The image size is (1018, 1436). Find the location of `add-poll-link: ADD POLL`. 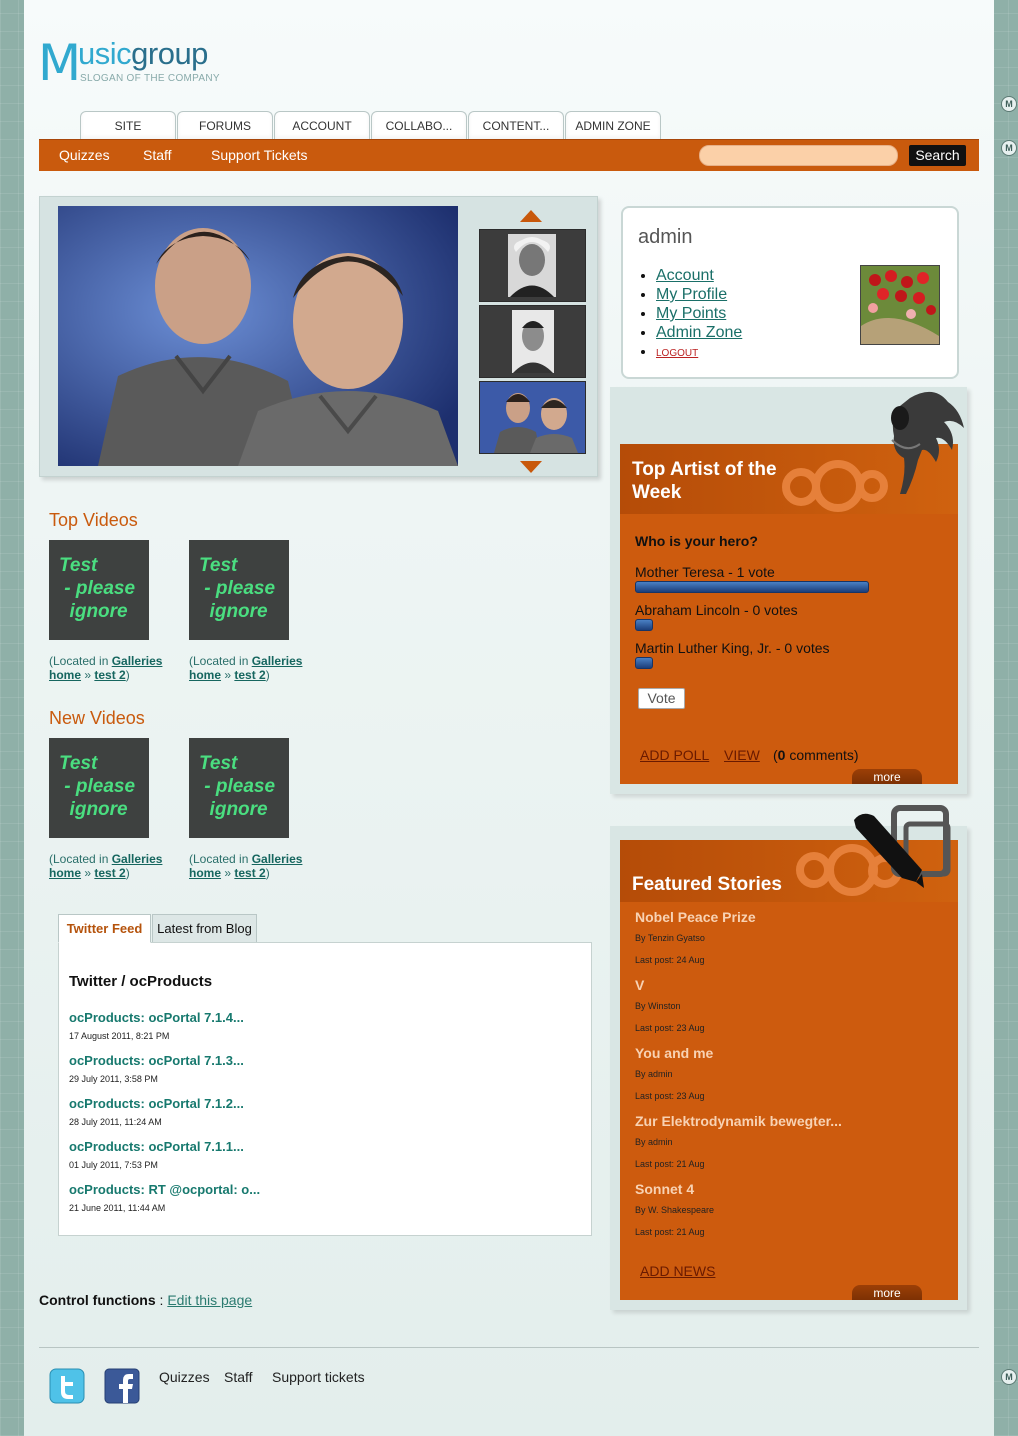

add-poll-link: ADD POLL is located at coordinates (674, 755).